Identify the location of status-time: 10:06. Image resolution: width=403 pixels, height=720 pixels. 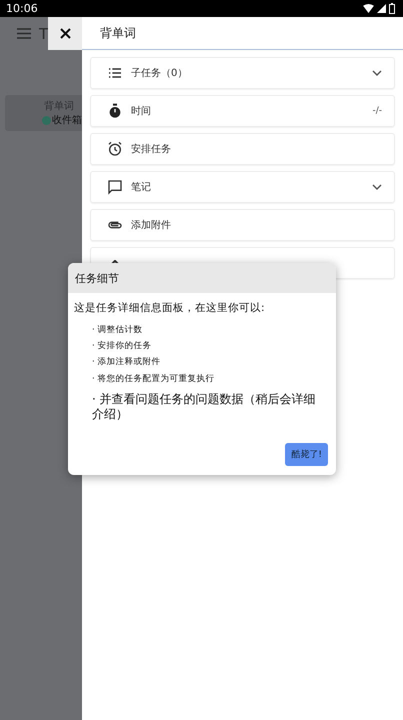
(22, 8).